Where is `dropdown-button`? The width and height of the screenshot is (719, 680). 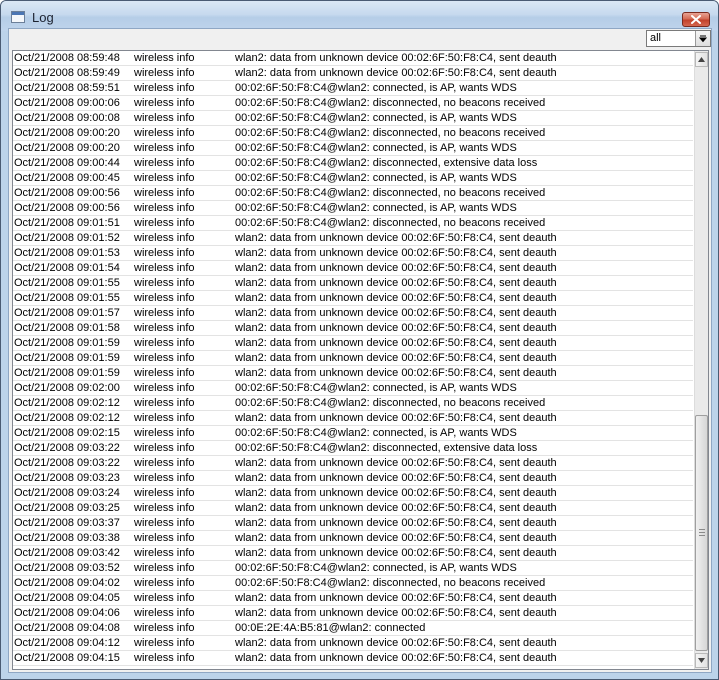
dropdown-button is located at coordinates (702, 38).